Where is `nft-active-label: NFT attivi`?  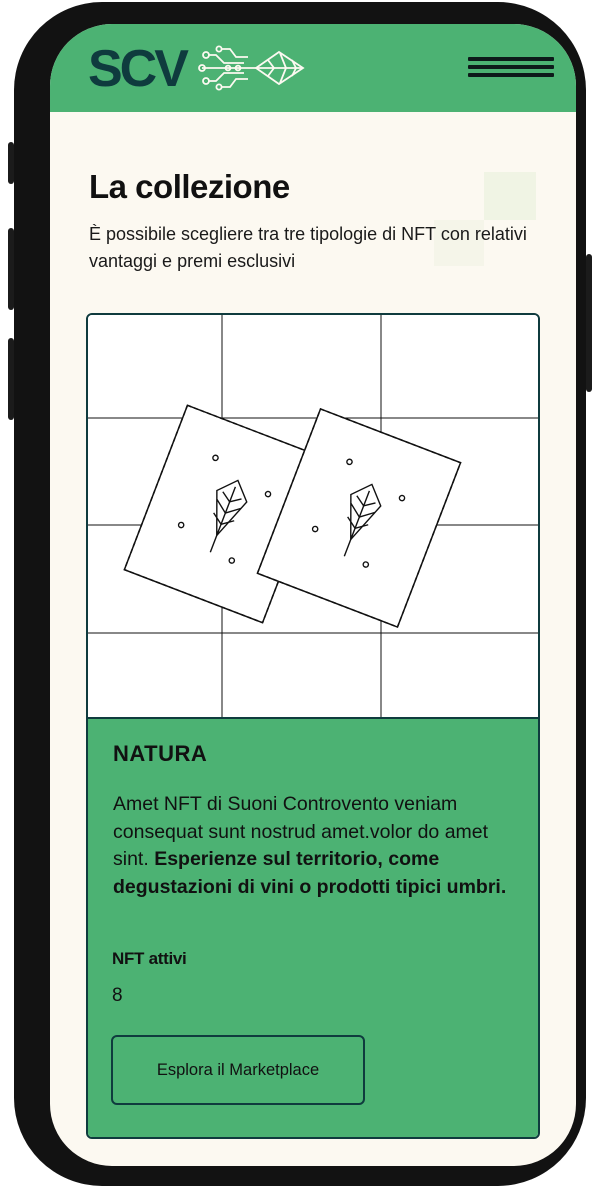 nft-active-label: NFT attivi is located at coordinates (149, 958).